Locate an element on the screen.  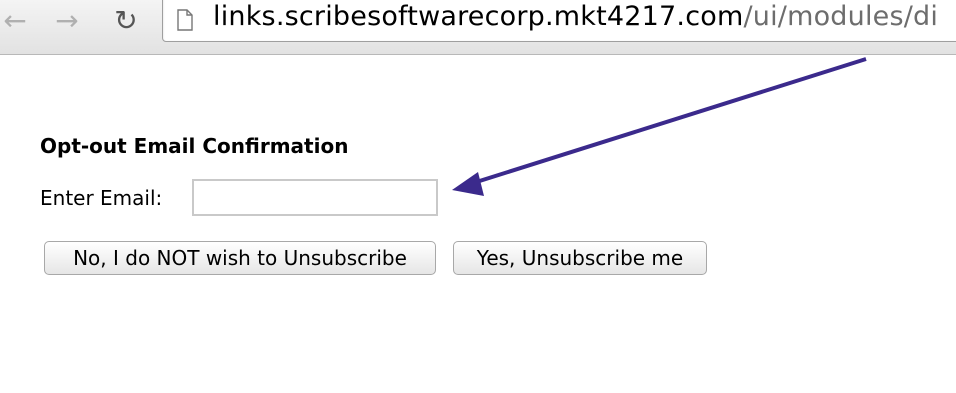
page-icon is located at coordinates (185, 20).